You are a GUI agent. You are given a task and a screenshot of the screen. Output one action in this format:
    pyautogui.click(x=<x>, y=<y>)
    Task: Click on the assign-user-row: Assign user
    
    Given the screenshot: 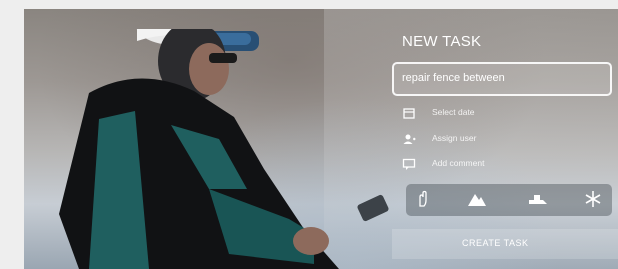 What is the action you would take?
    pyautogui.click(x=502, y=140)
    